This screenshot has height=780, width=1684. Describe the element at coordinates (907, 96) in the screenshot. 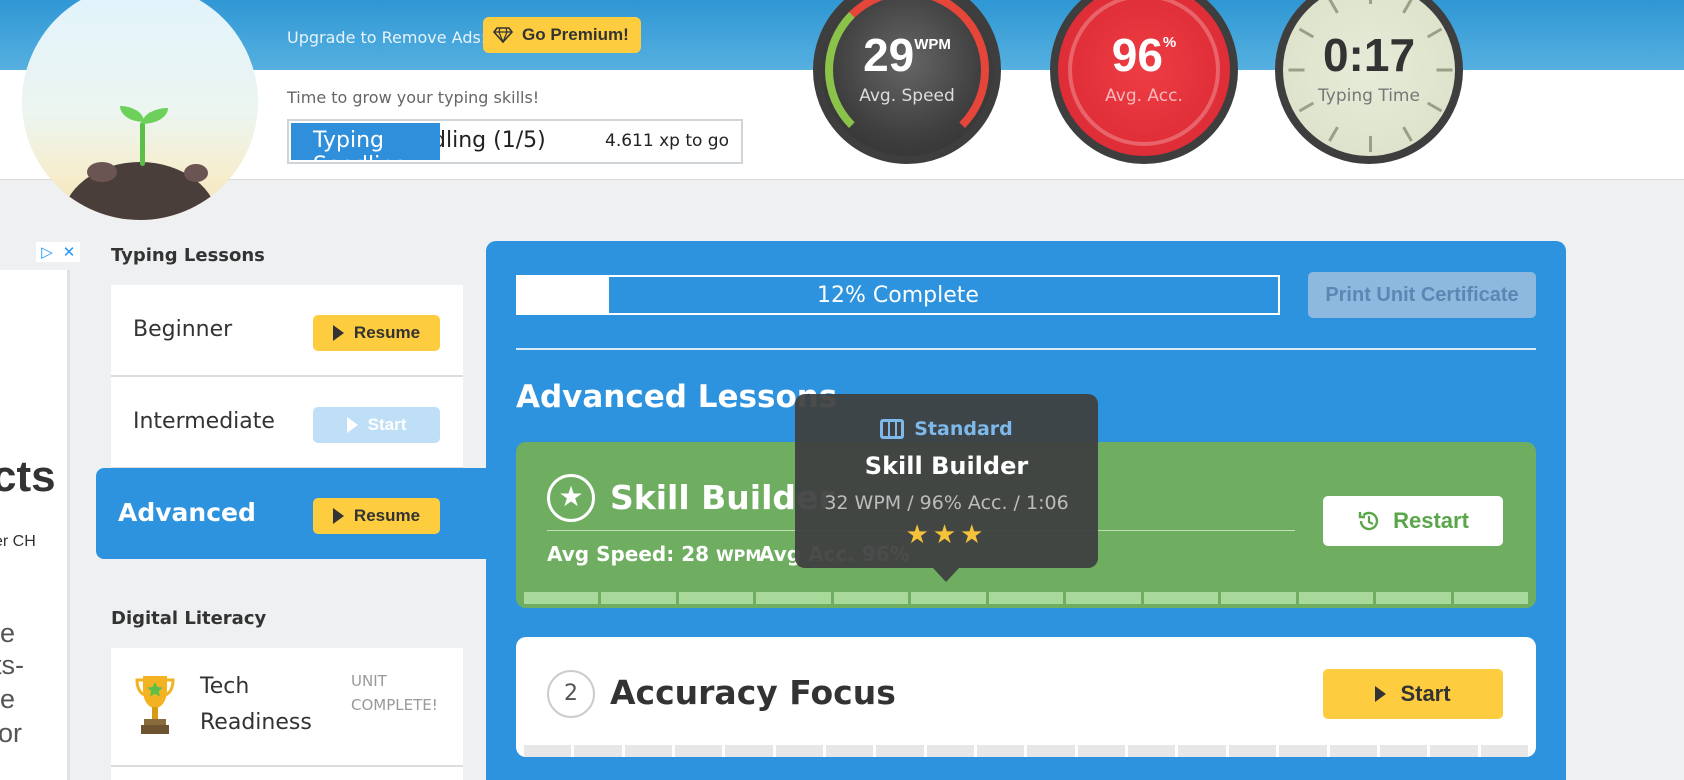

I see `avg-speed-label: Avg. Speed` at that location.